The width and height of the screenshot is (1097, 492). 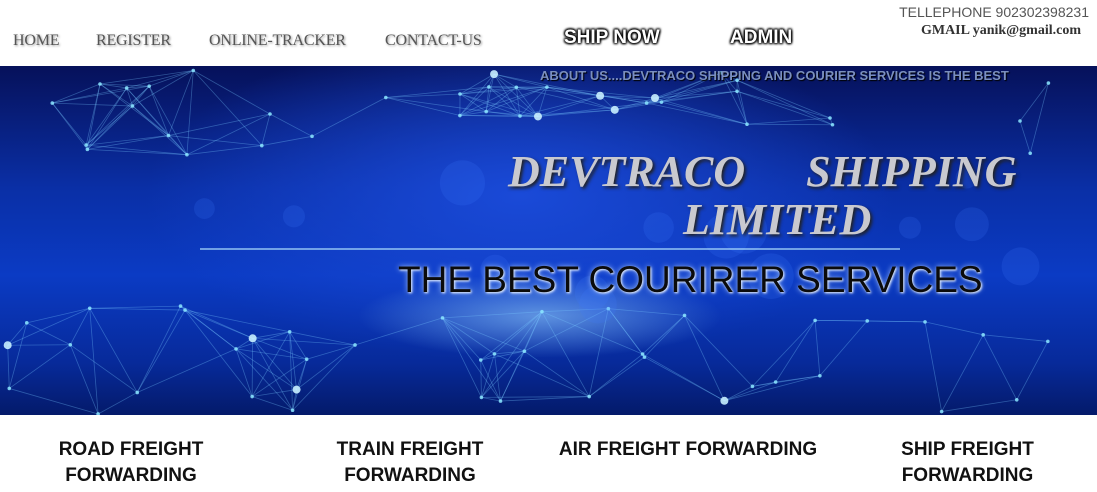 I want to click on admin-link: ADMIN, so click(x=761, y=38).